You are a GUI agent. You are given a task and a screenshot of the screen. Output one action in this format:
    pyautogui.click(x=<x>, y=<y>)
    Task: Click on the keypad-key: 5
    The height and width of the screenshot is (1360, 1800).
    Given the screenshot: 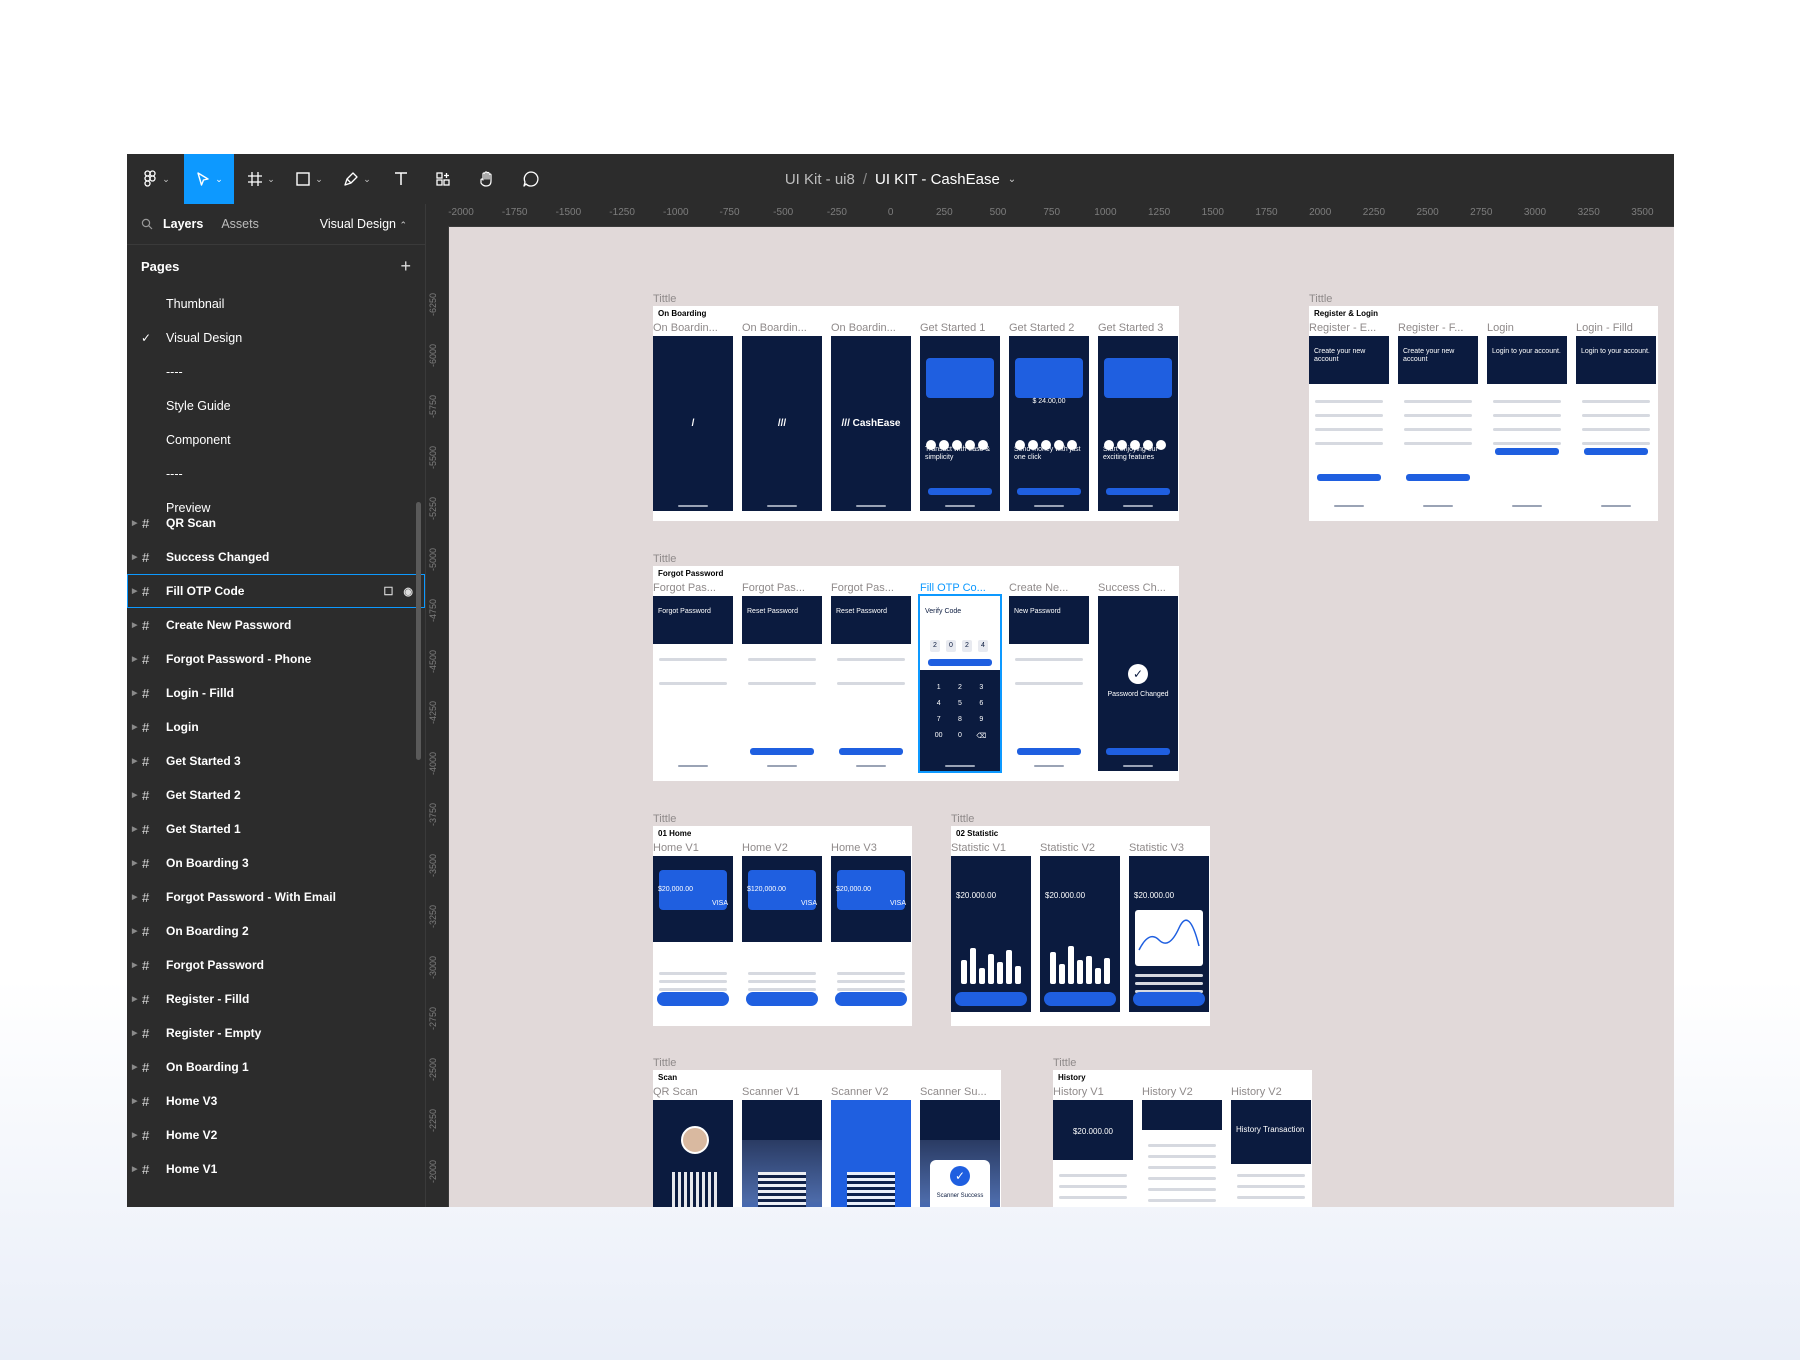 What is the action you would take?
    pyautogui.click(x=959, y=703)
    